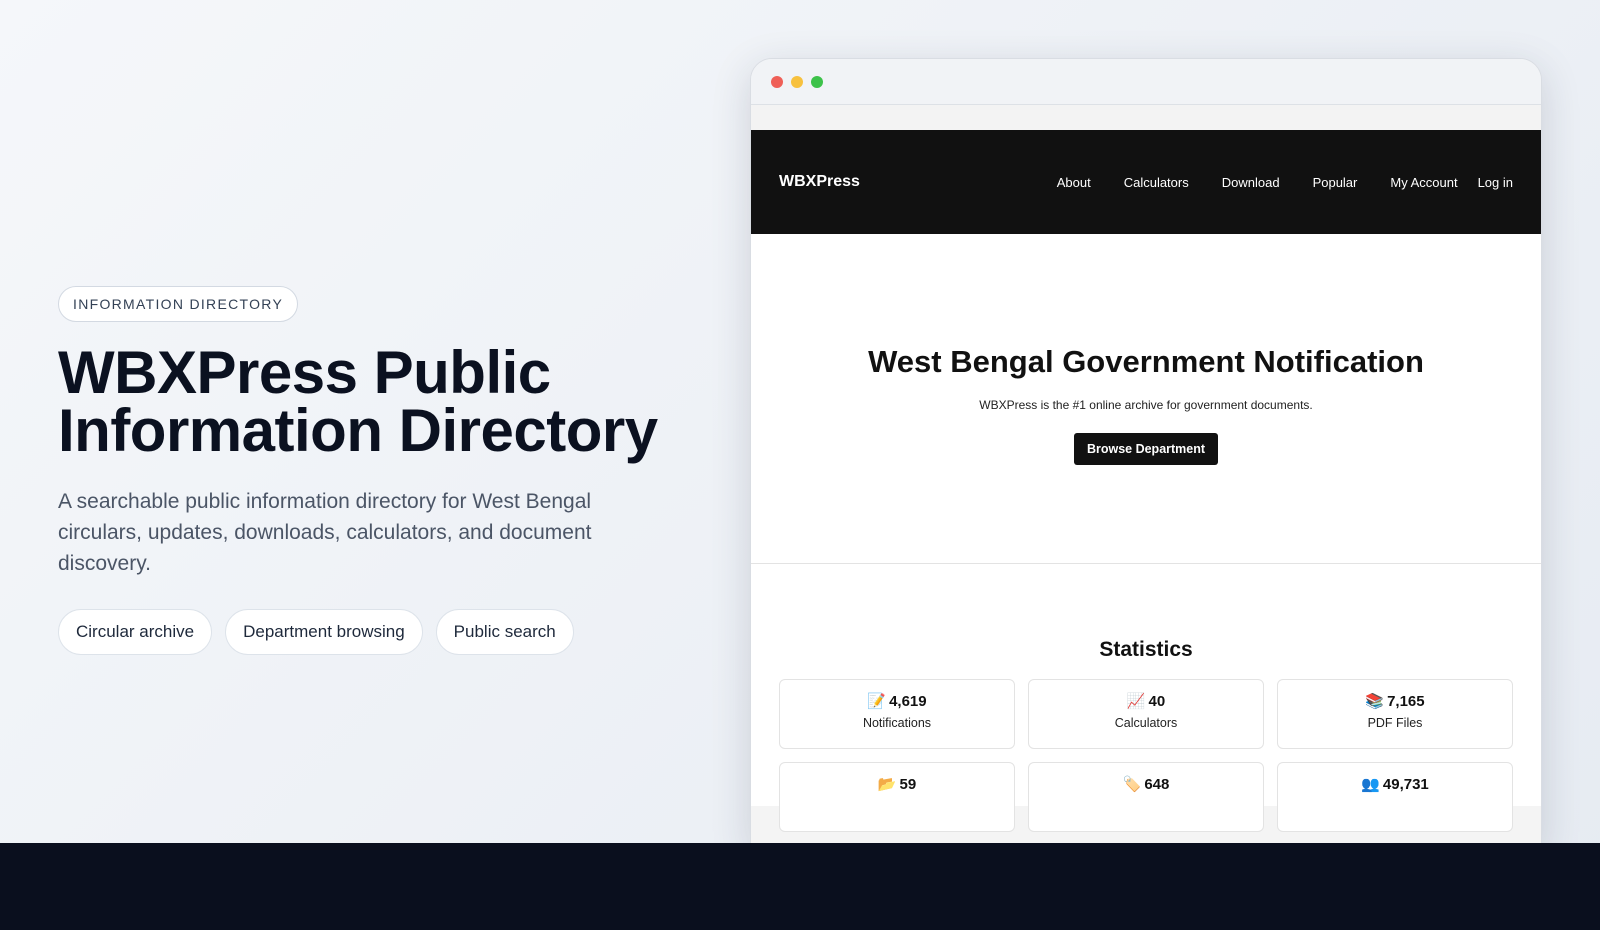 The width and height of the screenshot is (1600, 930). Describe the element at coordinates (304, 372) in the screenshot. I see `page-title-line-1: WBXPress Public` at that location.